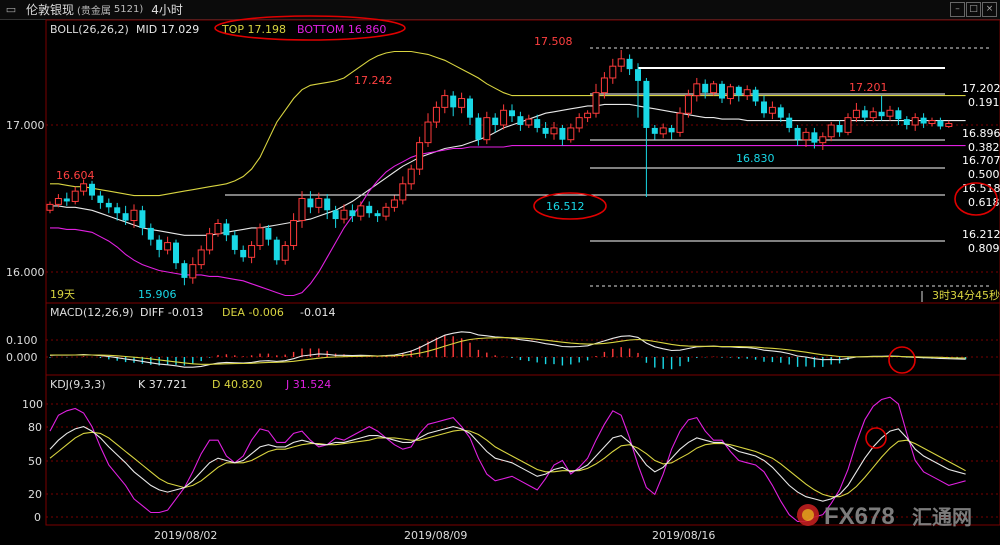  Describe the element at coordinates (755, 158) in the screenshot. I see `label-16830: 16.830` at that location.